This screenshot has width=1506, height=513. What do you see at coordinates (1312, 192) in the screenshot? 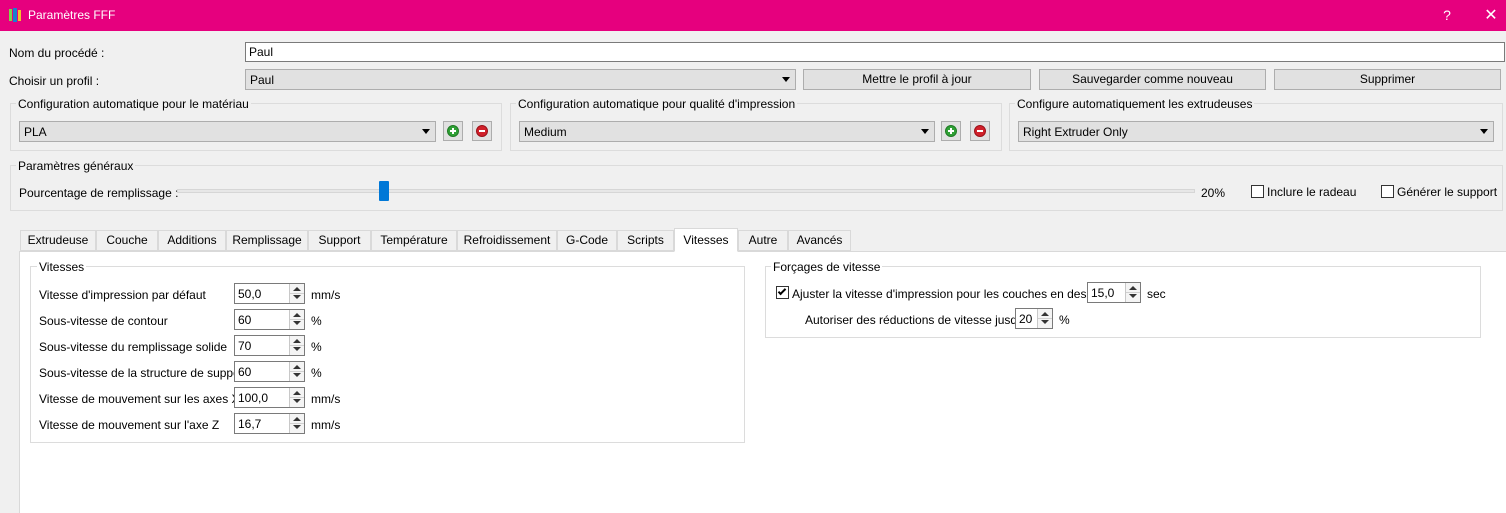
I see `raft-label: Inclure le radeau` at bounding box center [1312, 192].